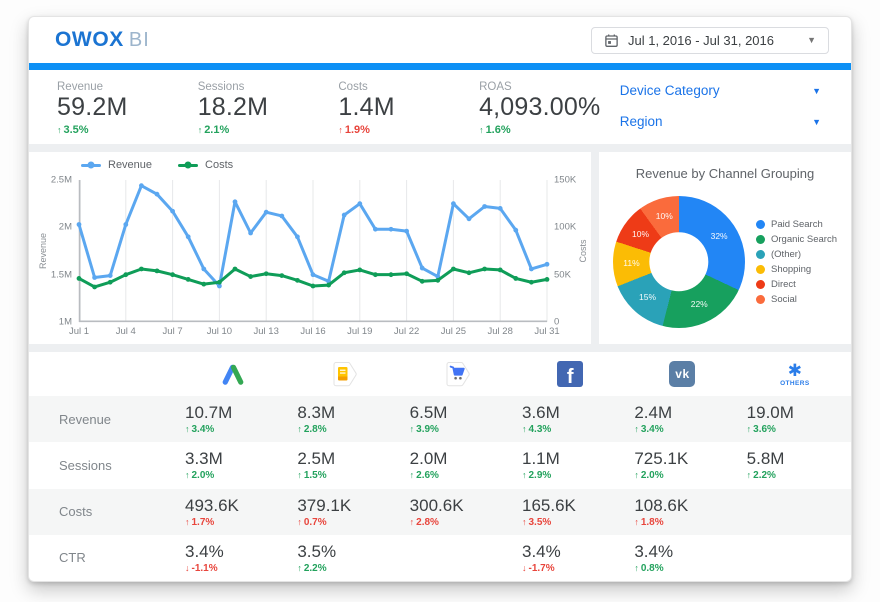 The height and width of the screenshot is (602, 880). What do you see at coordinates (570, 374) in the screenshot?
I see `channel-column-facebook-icon: f` at bounding box center [570, 374].